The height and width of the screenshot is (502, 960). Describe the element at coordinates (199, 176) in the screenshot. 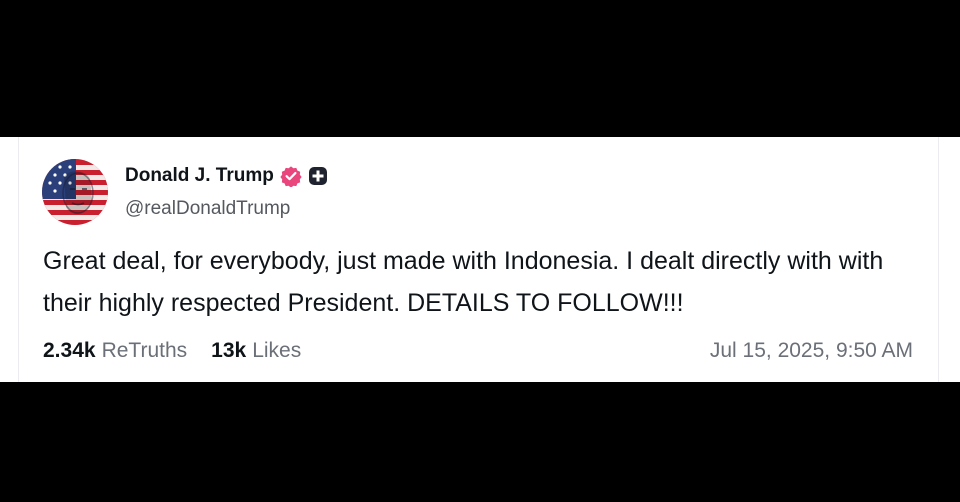

I see `author-display-name: Donald J. Trump` at that location.